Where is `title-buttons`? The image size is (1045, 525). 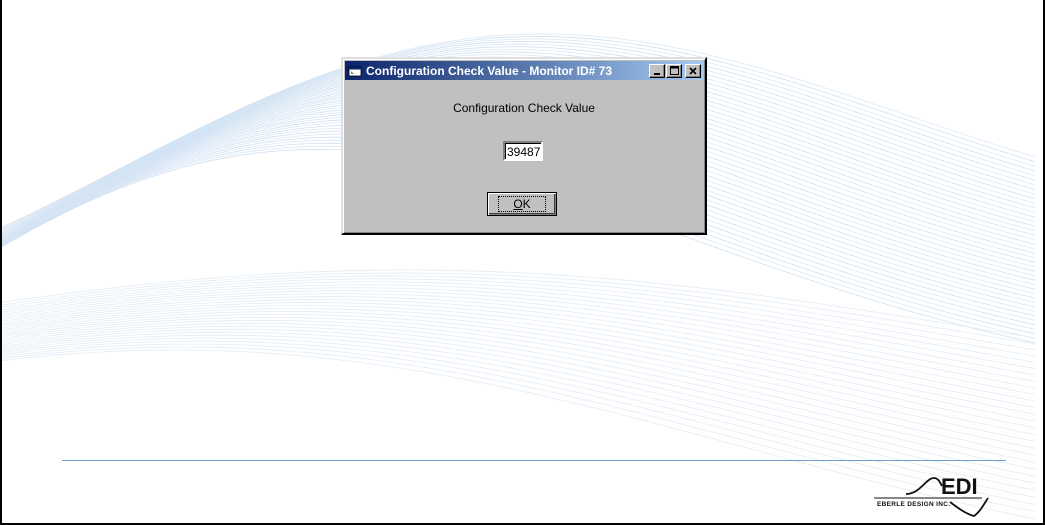 title-buttons is located at coordinates (674, 70).